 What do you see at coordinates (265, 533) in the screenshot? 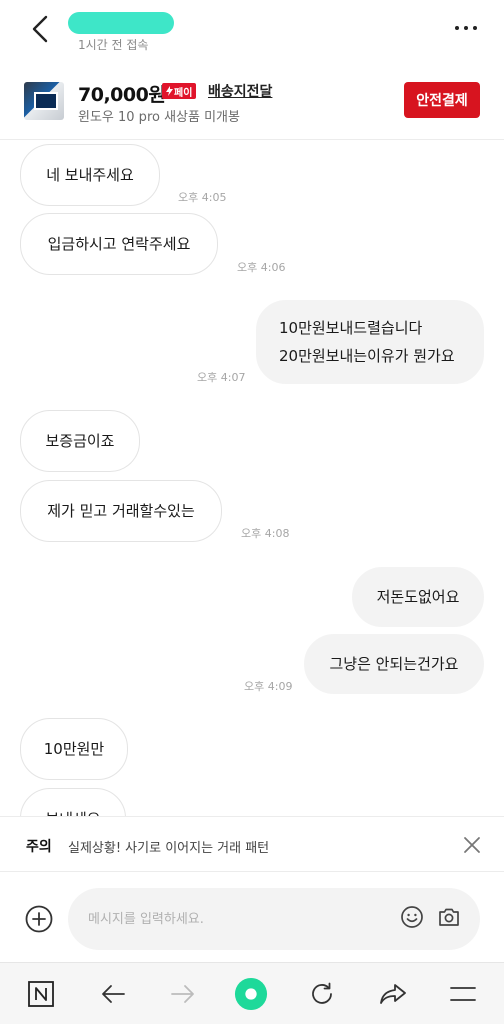
I see `message-time: 오후 4:08` at bounding box center [265, 533].